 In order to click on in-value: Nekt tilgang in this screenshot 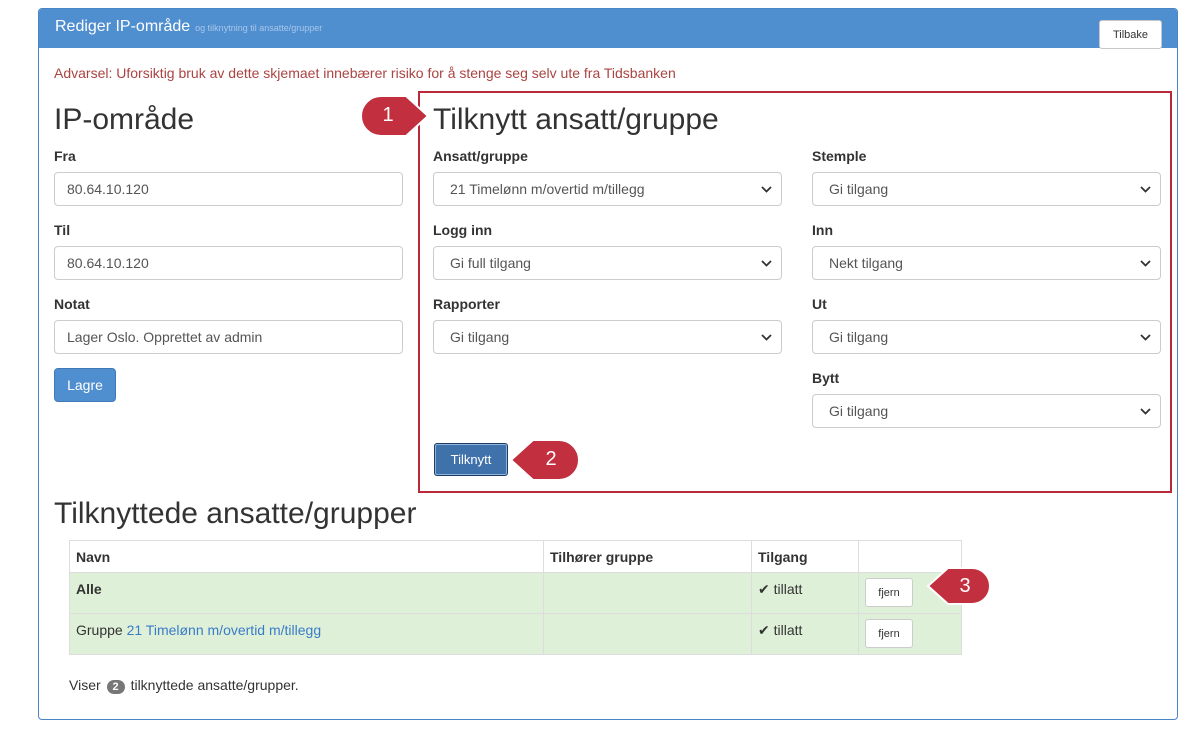, I will do `click(866, 263)`.